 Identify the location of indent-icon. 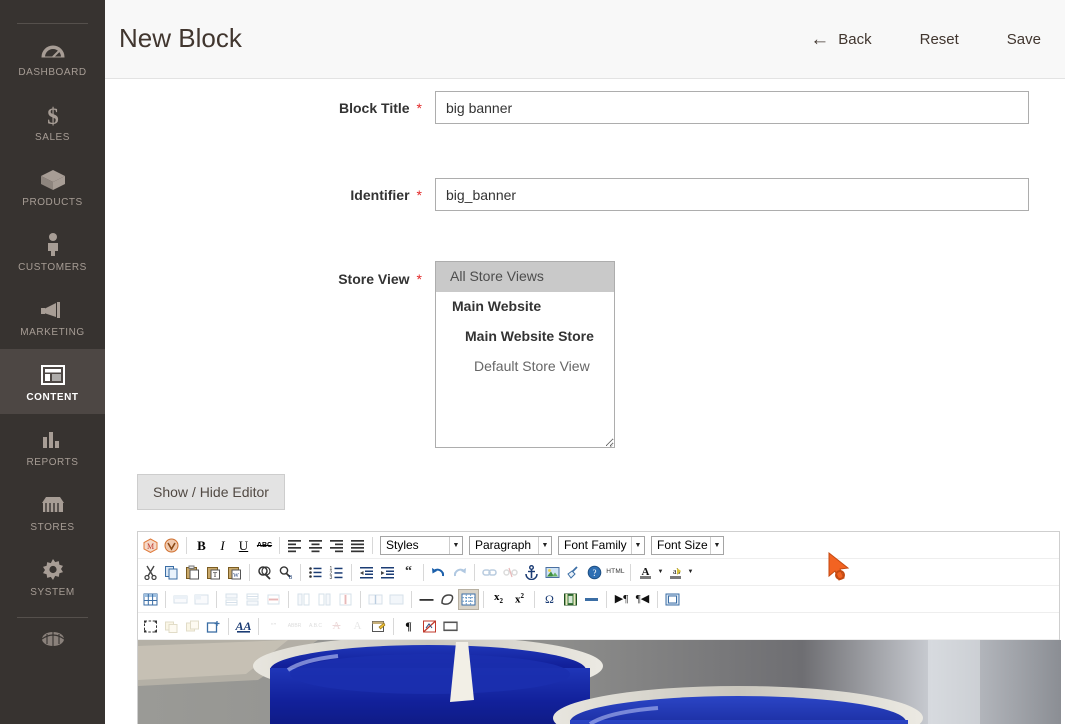
(387, 572).